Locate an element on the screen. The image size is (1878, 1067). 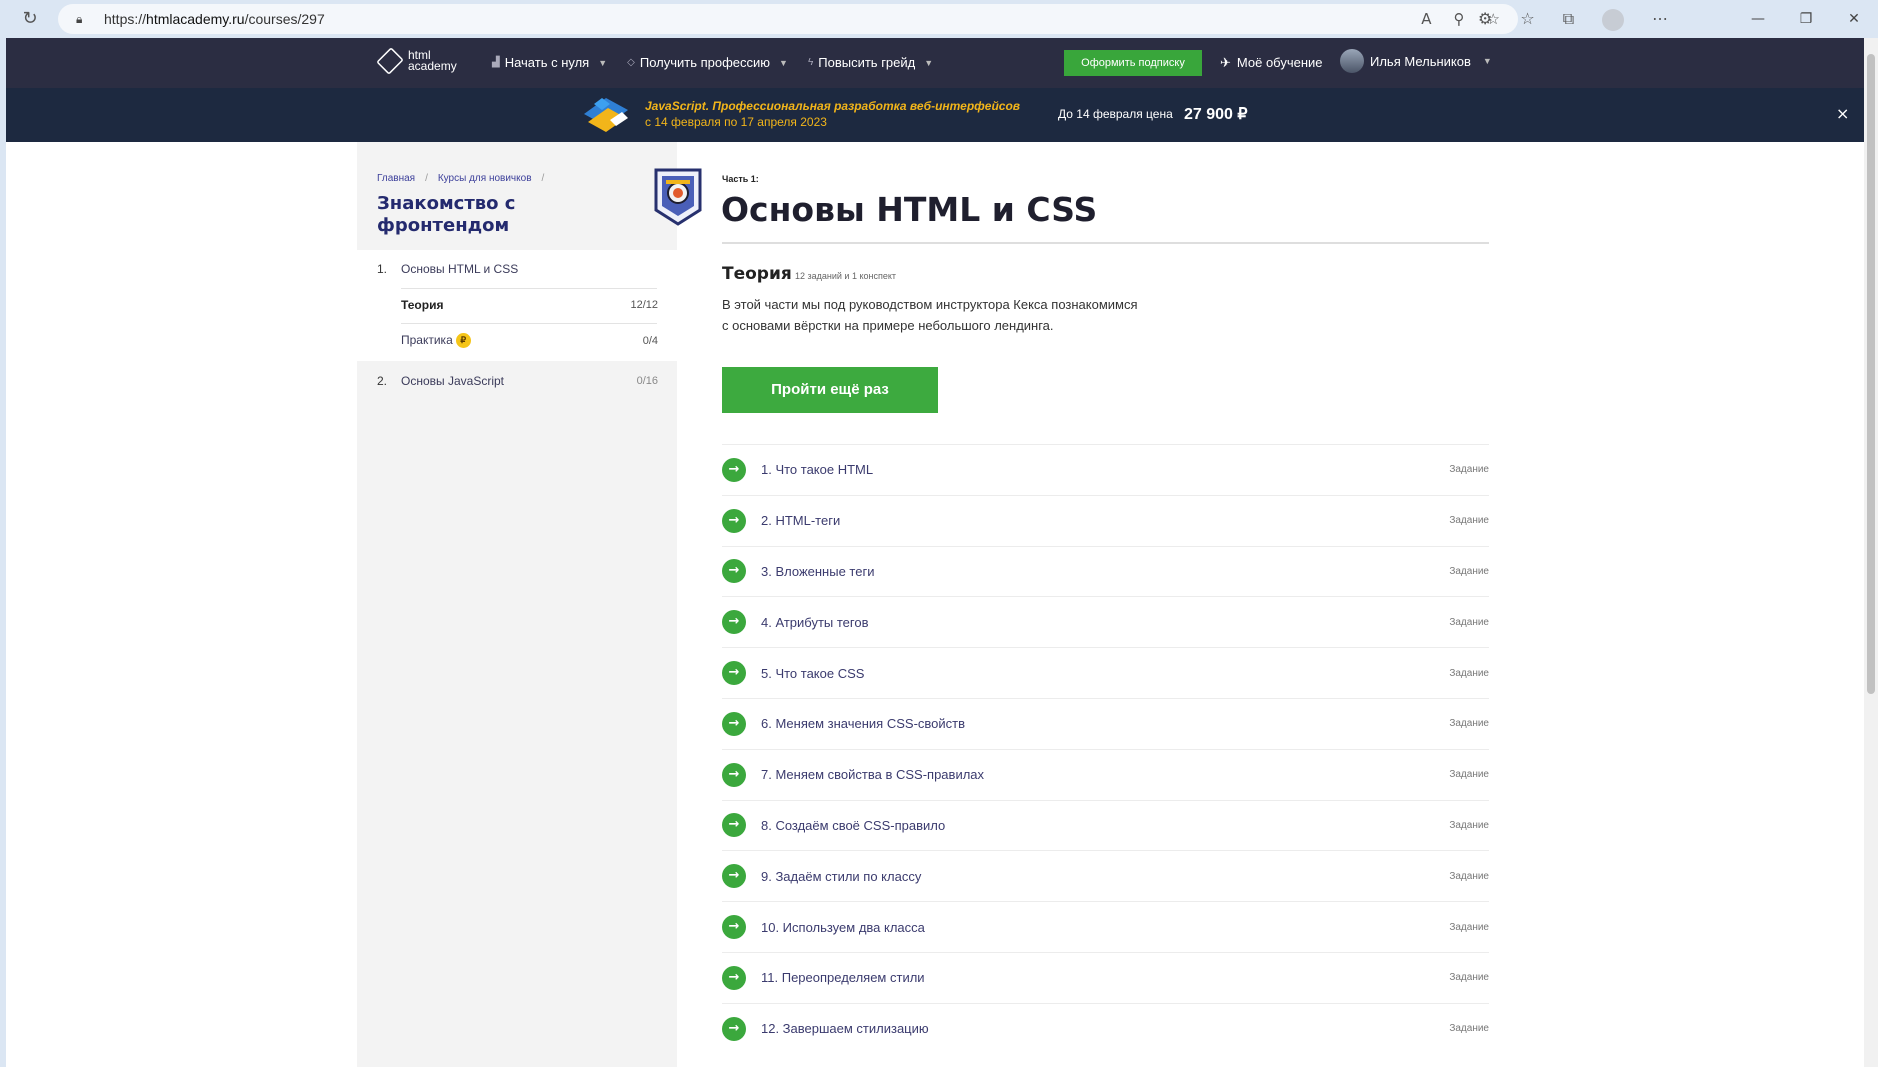
javascript-count: 0/16 is located at coordinates (647, 381).